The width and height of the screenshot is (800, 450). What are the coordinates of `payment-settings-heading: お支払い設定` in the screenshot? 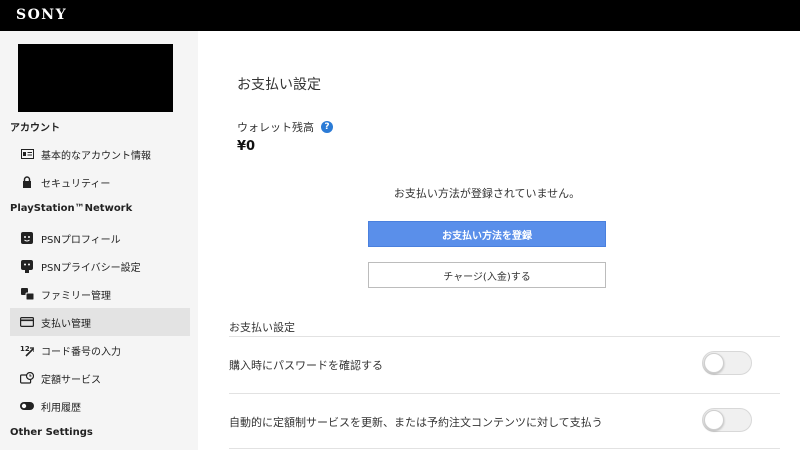 It's located at (262, 327).